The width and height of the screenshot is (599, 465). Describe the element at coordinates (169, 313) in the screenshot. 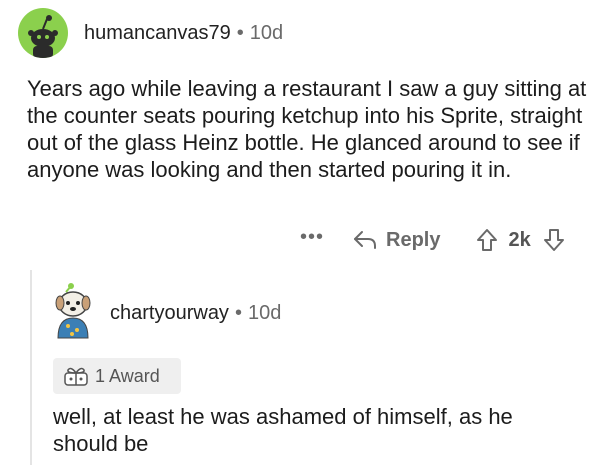

I see `username-link: chartyourway` at that location.